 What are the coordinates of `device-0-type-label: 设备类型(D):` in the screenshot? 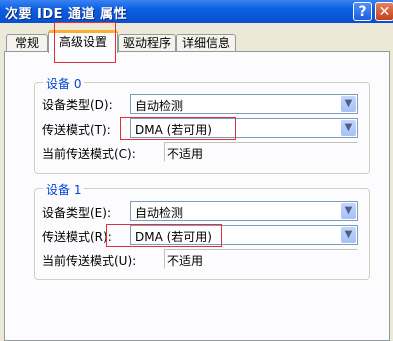 It's located at (77, 105).